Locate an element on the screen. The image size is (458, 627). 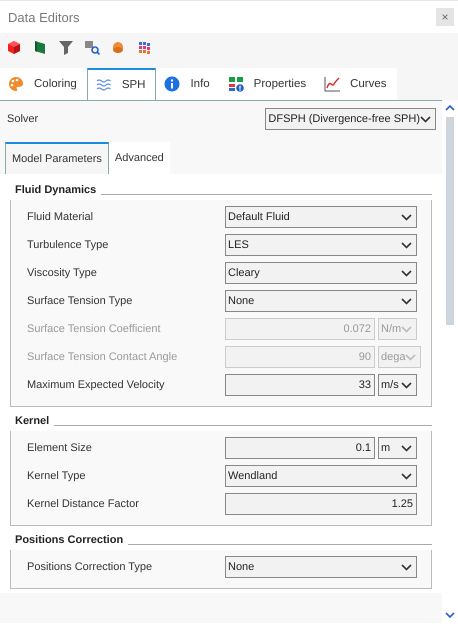
palette-icon is located at coordinates (16, 84).